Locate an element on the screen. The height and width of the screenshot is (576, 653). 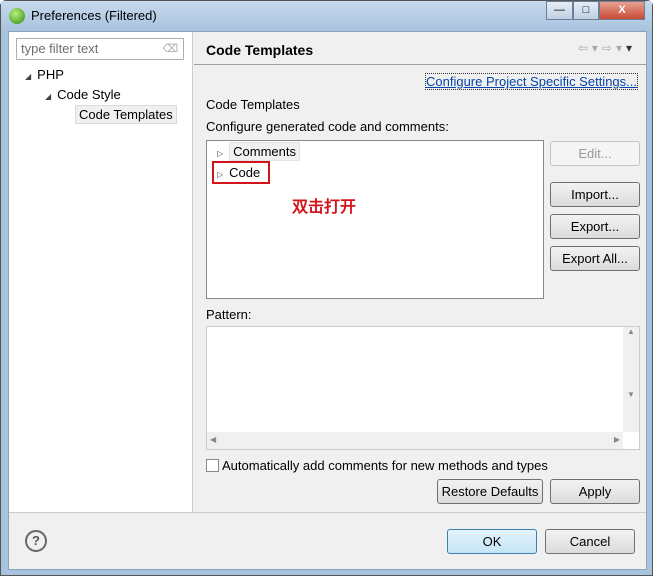
minimize-button: — is located at coordinates (559, 10).